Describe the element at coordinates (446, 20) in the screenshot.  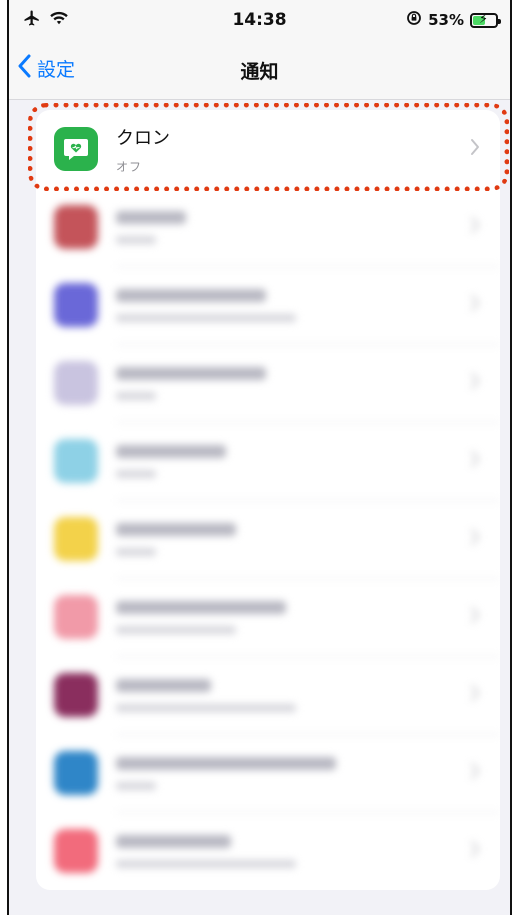
I see `battery-percent: 53%` at that location.